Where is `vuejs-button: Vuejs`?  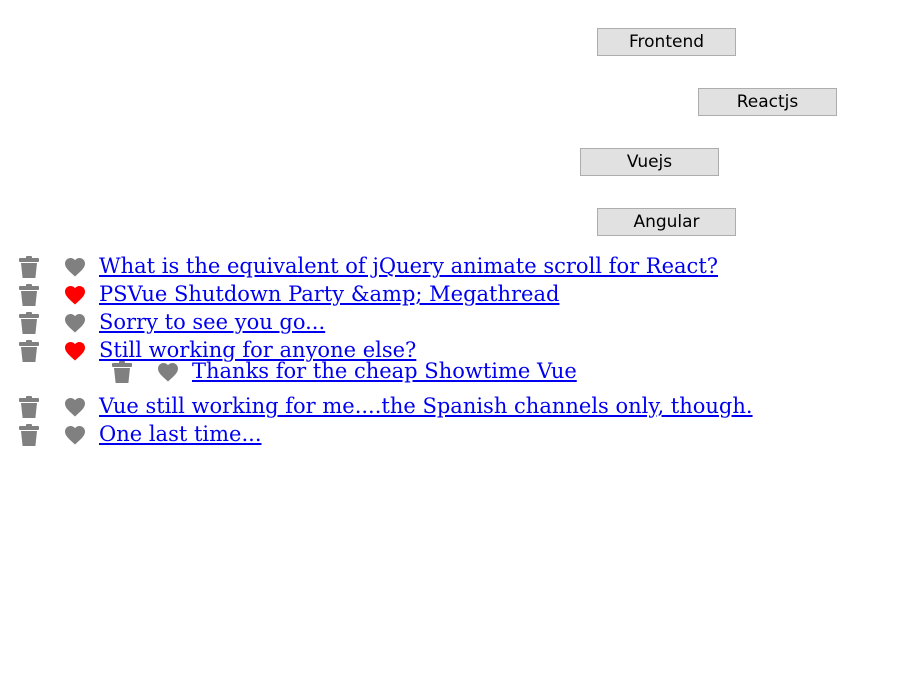 vuejs-button: Vuejs is located at coordinates (649, 162).